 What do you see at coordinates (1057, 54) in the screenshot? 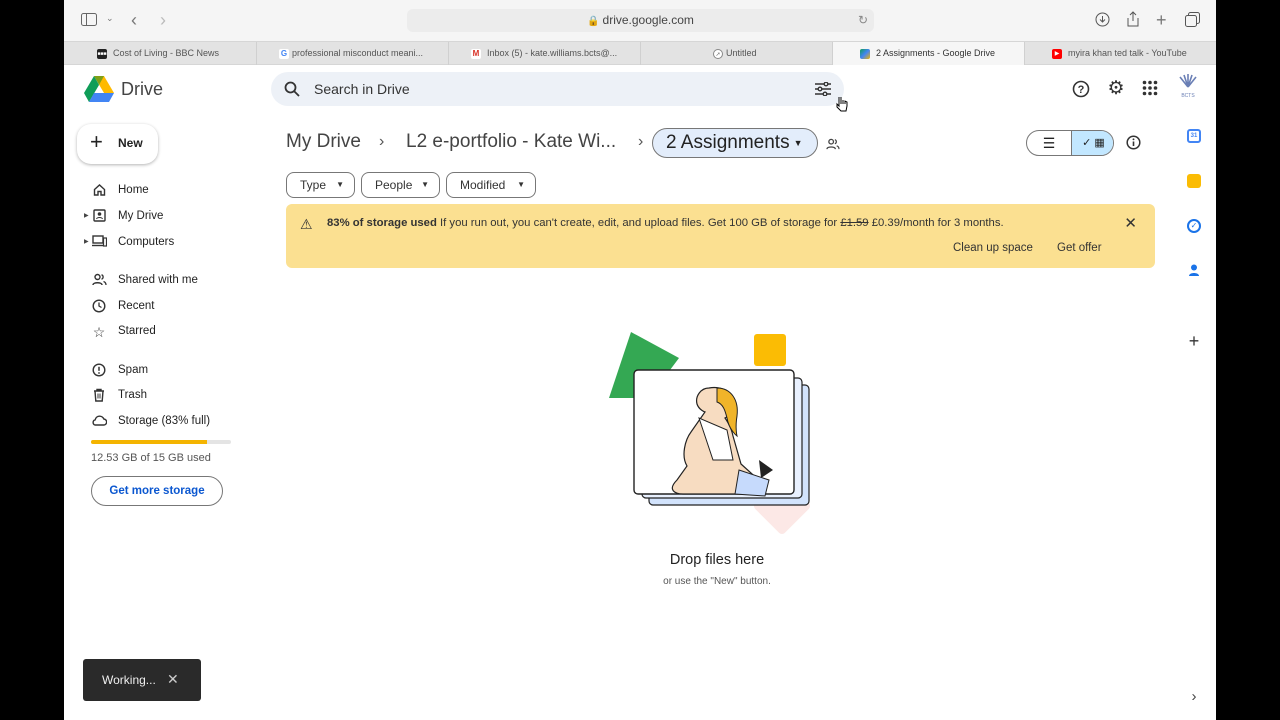
I see `youtube-icon: ▶` at bounding box center [1057, 54].